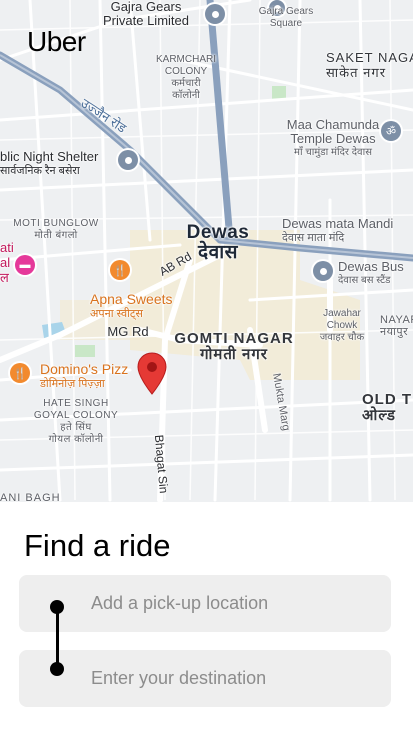 The height and width of the screenshot is (736, 413). Describe the element at coordinates (84, 369) in the screenshot. I see `map-label-line: Domino's Pizz` at that location.